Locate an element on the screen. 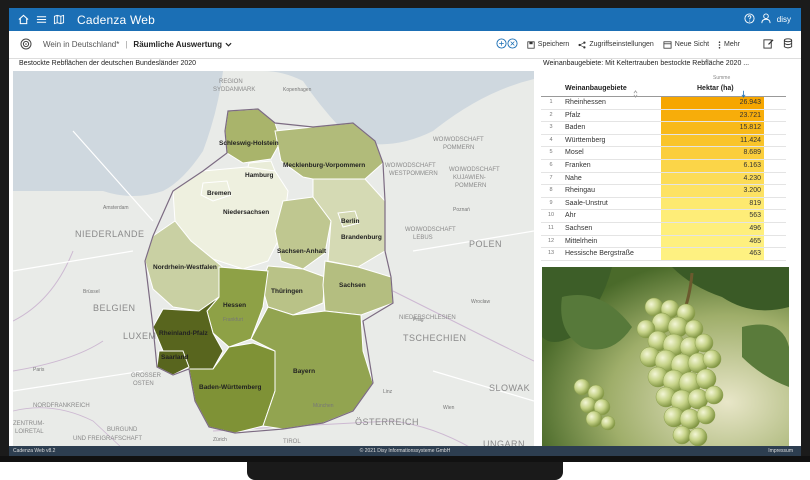  table-header: Weinanbaugebiete Summe Hektar (ha) is located at coordinates (663, 84).